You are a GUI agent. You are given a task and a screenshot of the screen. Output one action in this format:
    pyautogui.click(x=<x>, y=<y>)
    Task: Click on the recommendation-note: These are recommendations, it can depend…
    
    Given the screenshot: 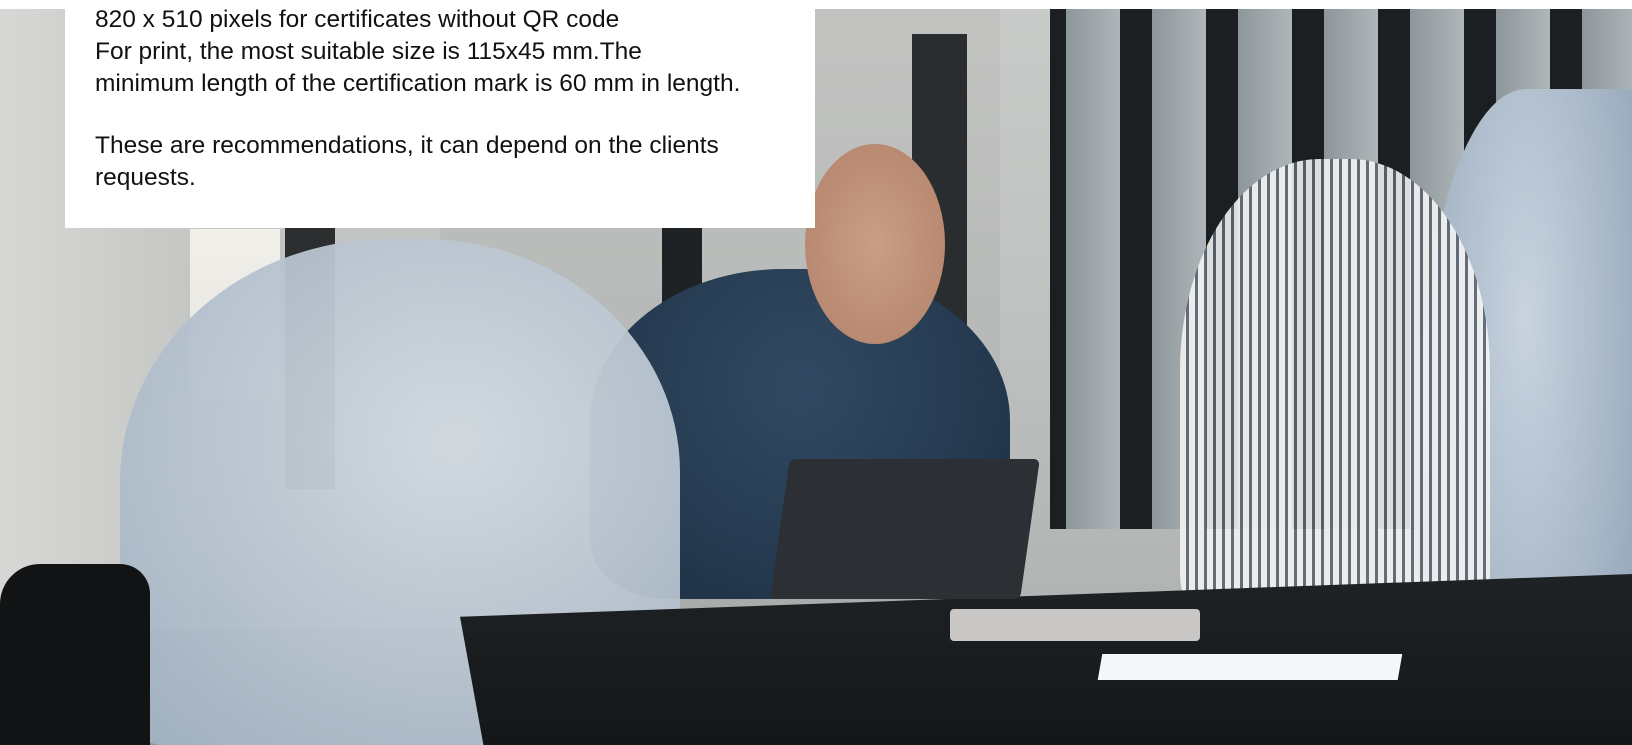 What is the action you would take?
    pyautogui.click(x=407, y=161)
    